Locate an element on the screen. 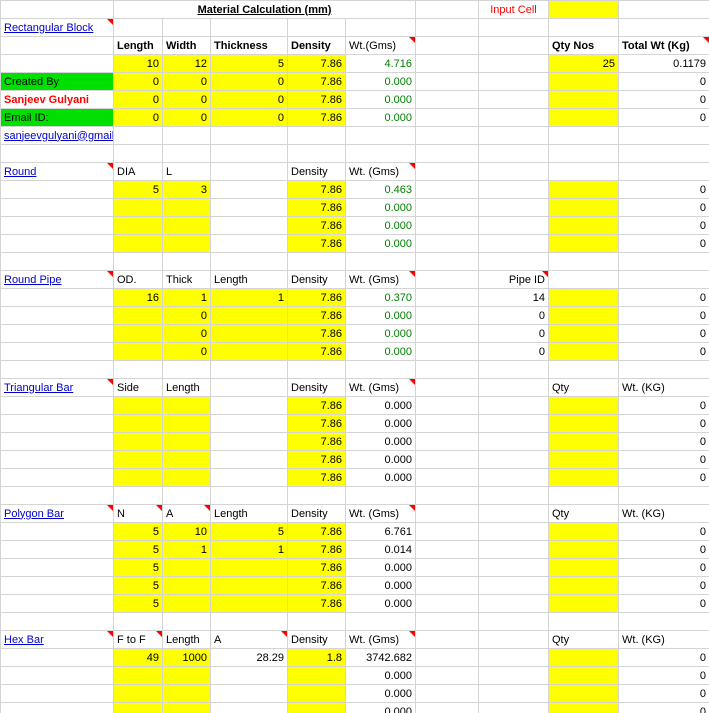  hex-ftof-1: 49 is located at coordinates (138, 657).